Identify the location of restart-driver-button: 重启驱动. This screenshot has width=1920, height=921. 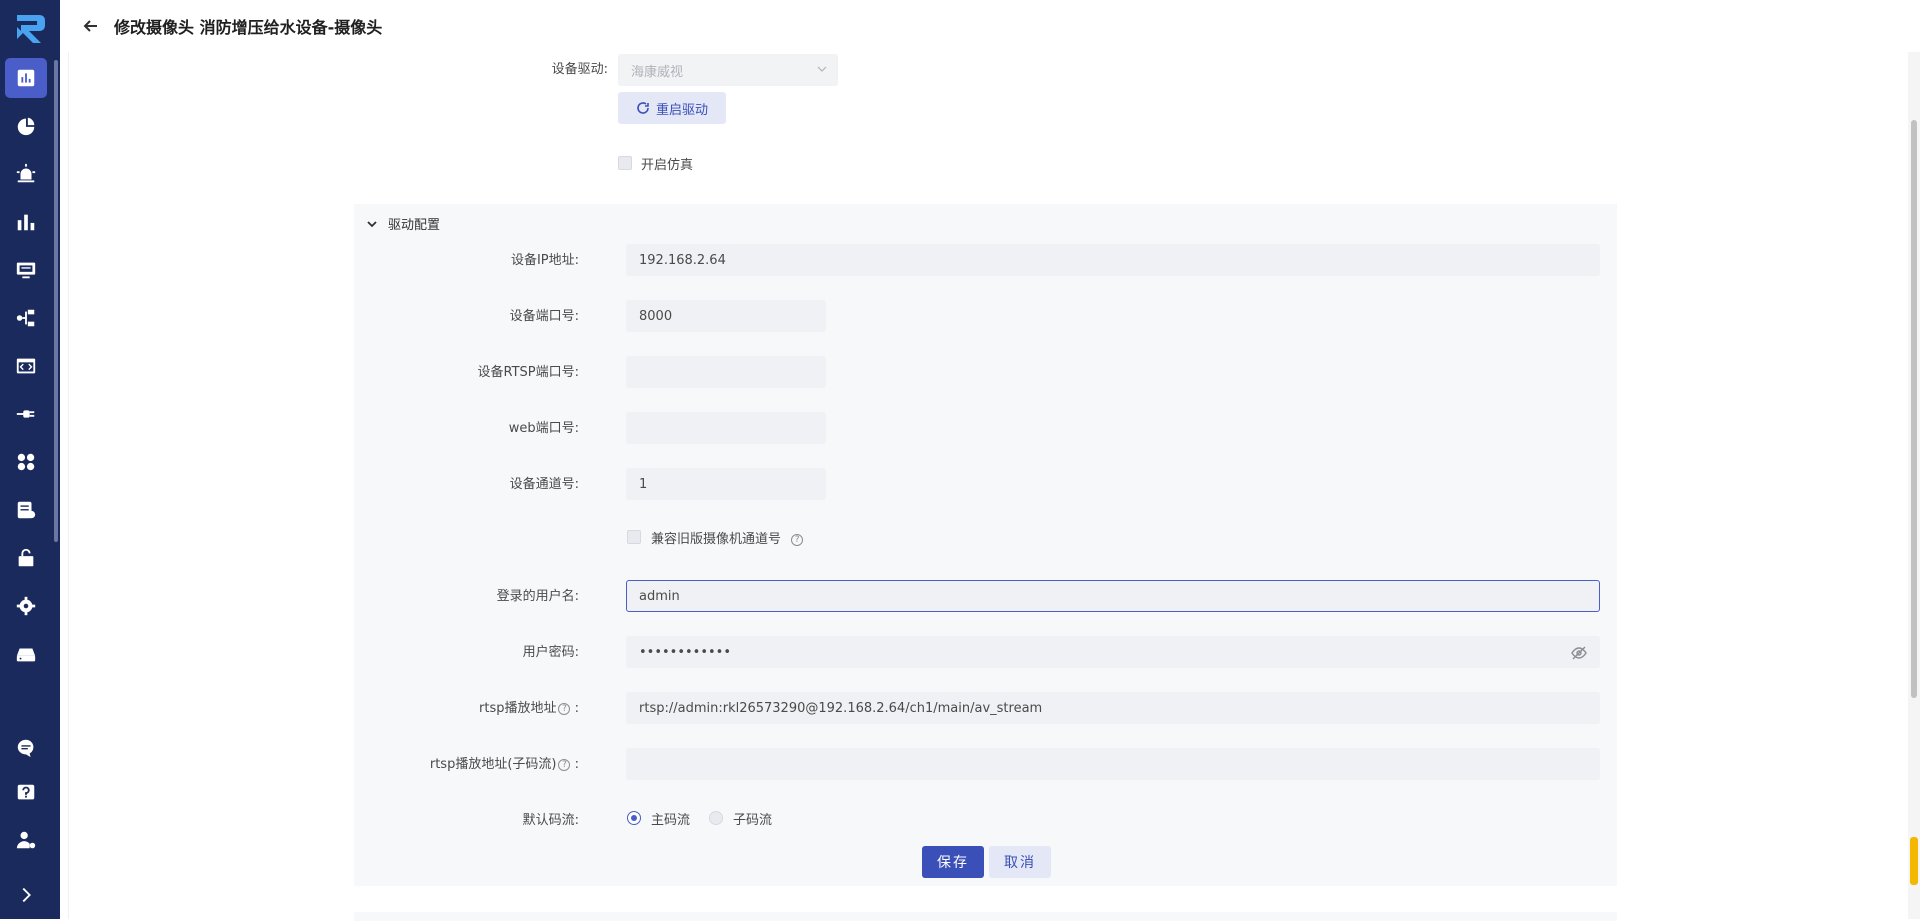
(672, 108).